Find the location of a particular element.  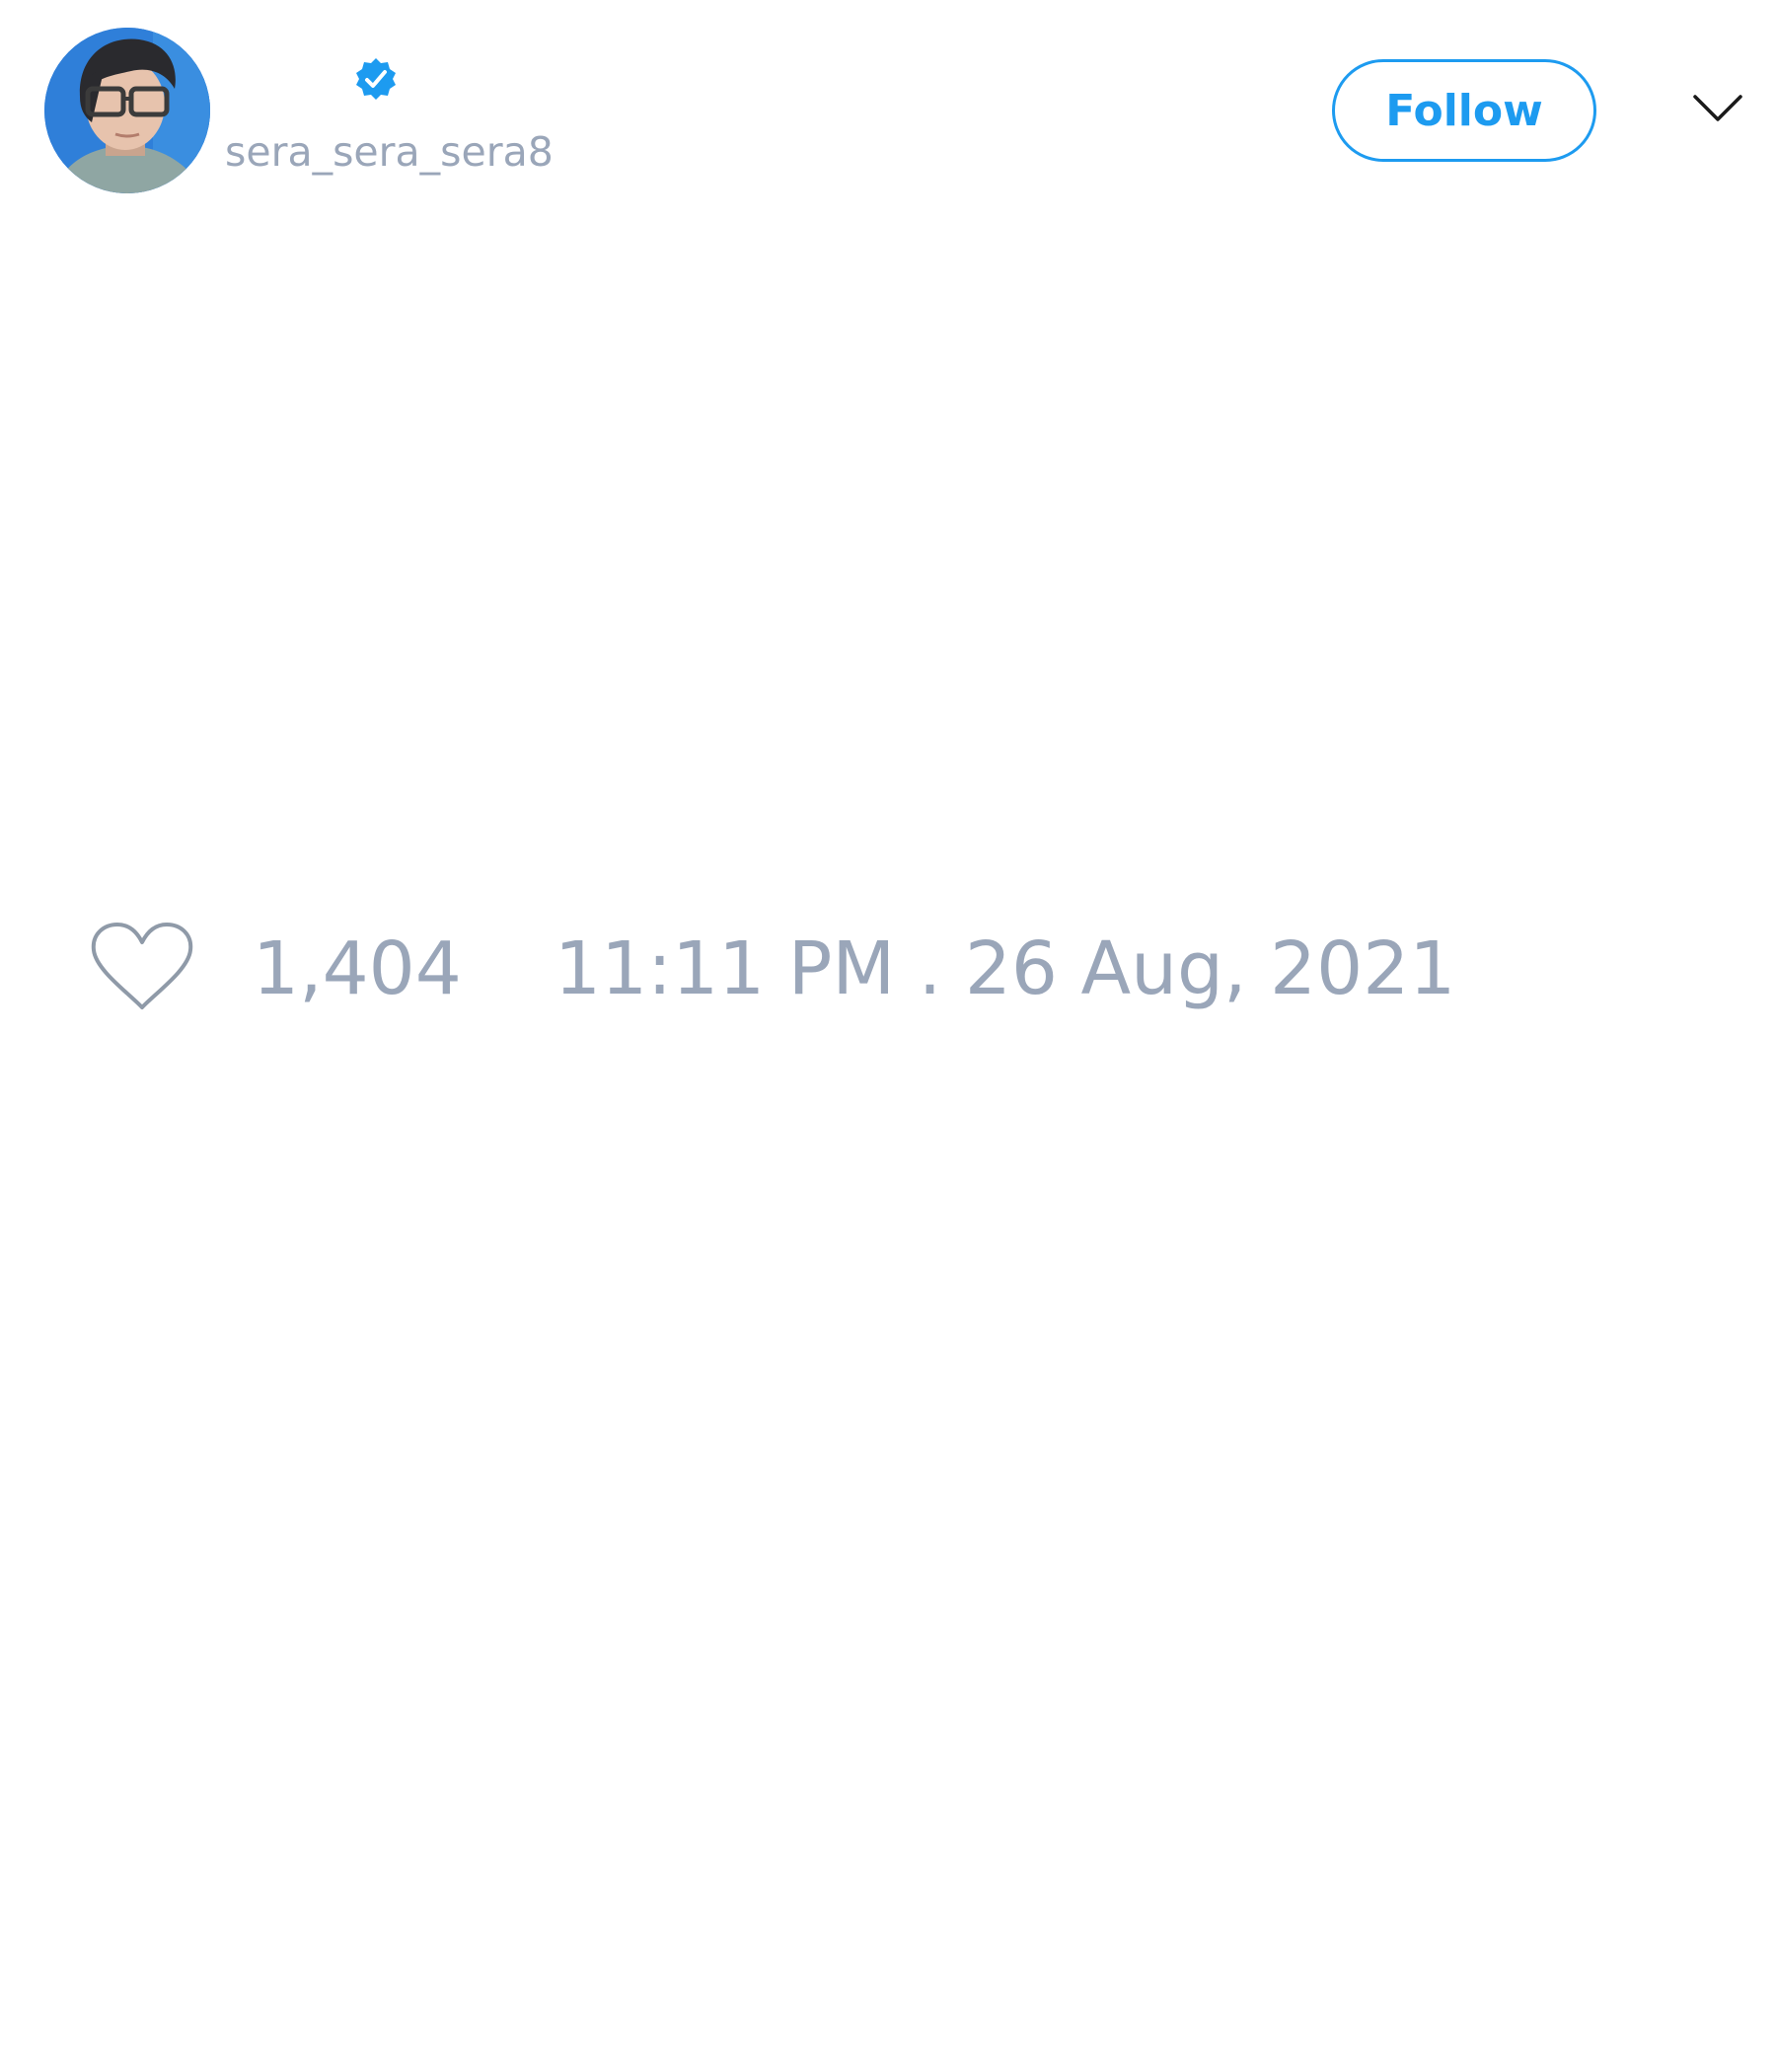

author-handle: sera_sera_sera8 is located at coordinates (390, 152).